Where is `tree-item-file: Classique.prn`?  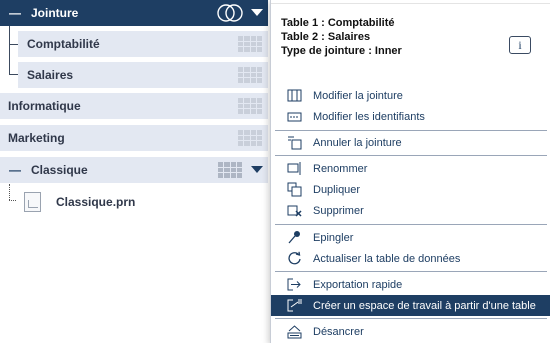 tree-item-file: Classique.prn is located at coordinates (79, 202).